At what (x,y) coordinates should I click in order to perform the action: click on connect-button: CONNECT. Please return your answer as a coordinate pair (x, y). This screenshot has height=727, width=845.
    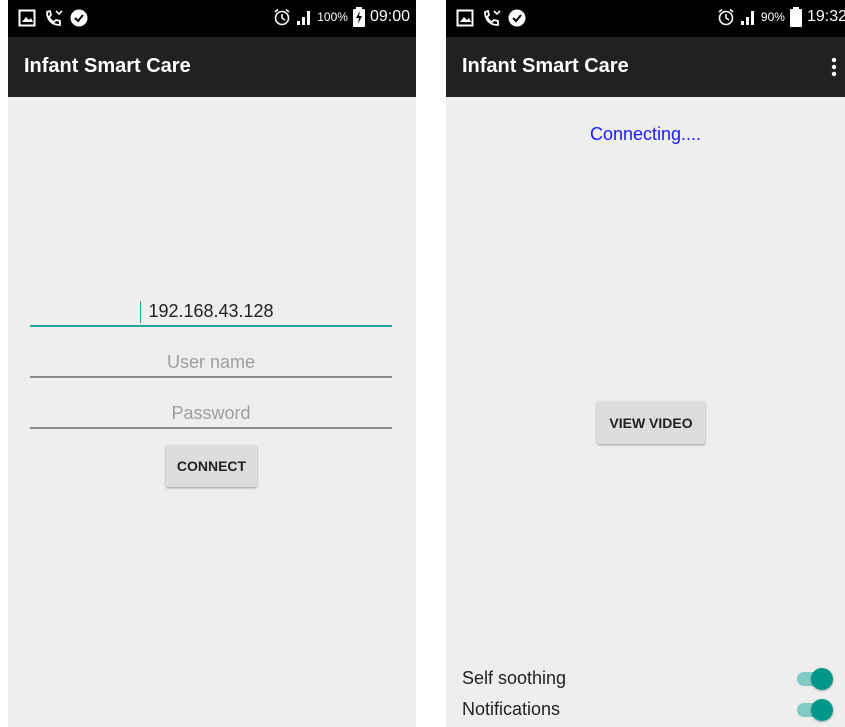
    Looking at the image, I should click on (211, 466).